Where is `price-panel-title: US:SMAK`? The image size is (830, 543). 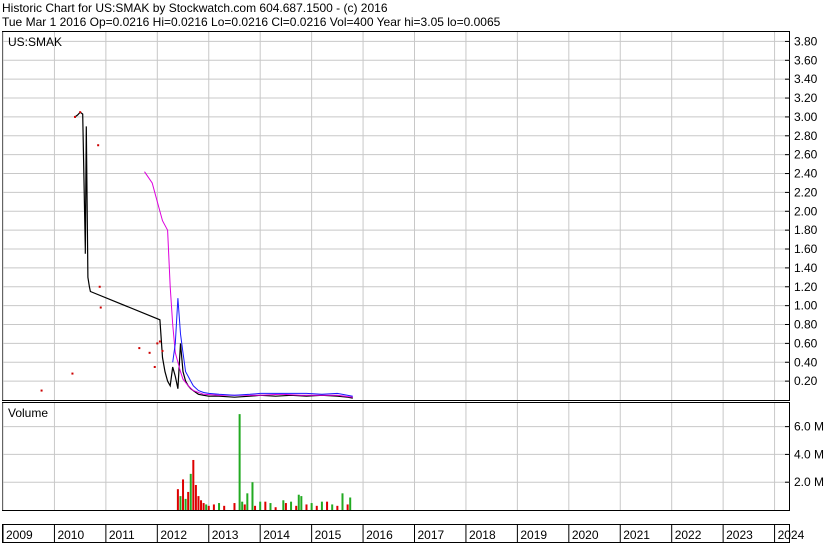 price-panel-title: US:SMAK is located at coordinates (35, 42).